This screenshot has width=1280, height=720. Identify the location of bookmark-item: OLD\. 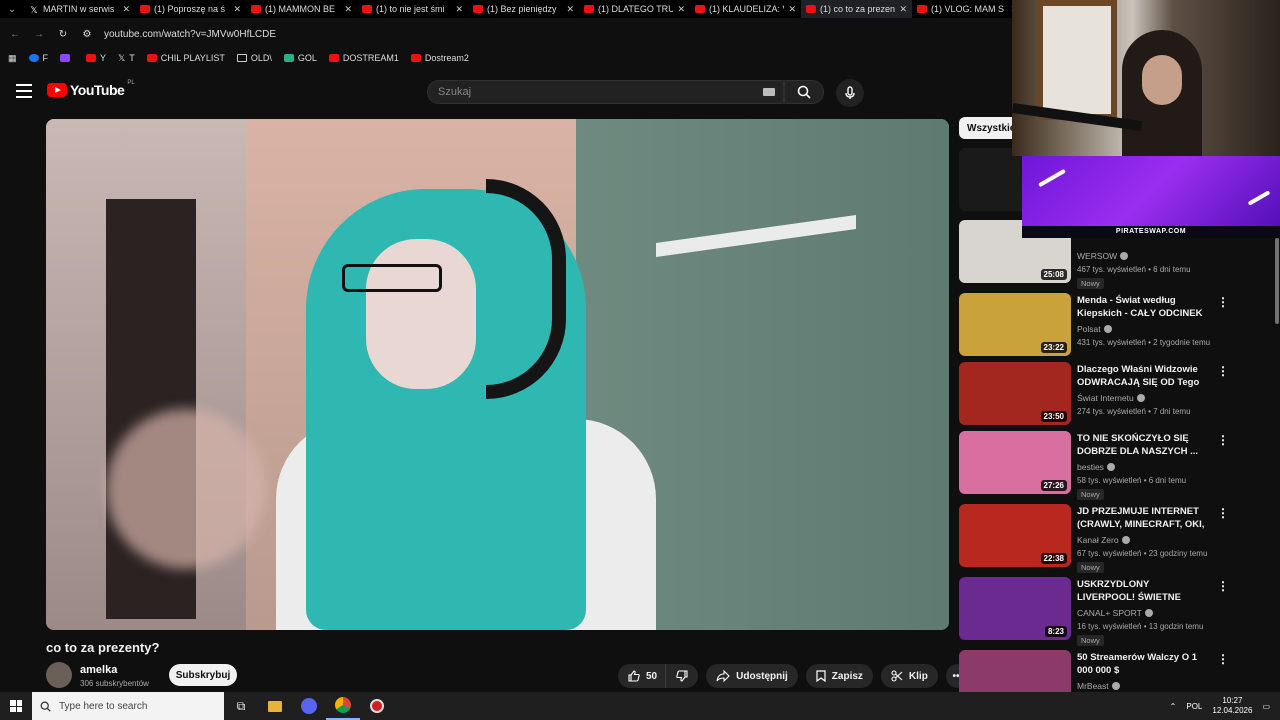
(254, 58).